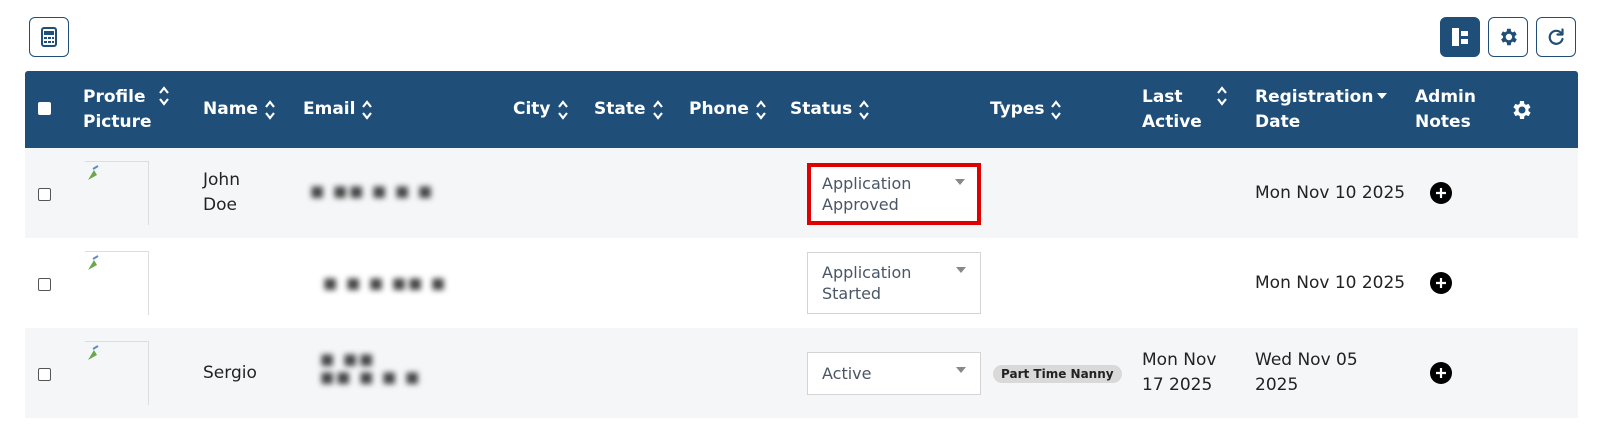  What do you see at coordinates (1026, 109) in the screenshot?
I see `column-header-types: Types` at bounding box center [1026, 109].